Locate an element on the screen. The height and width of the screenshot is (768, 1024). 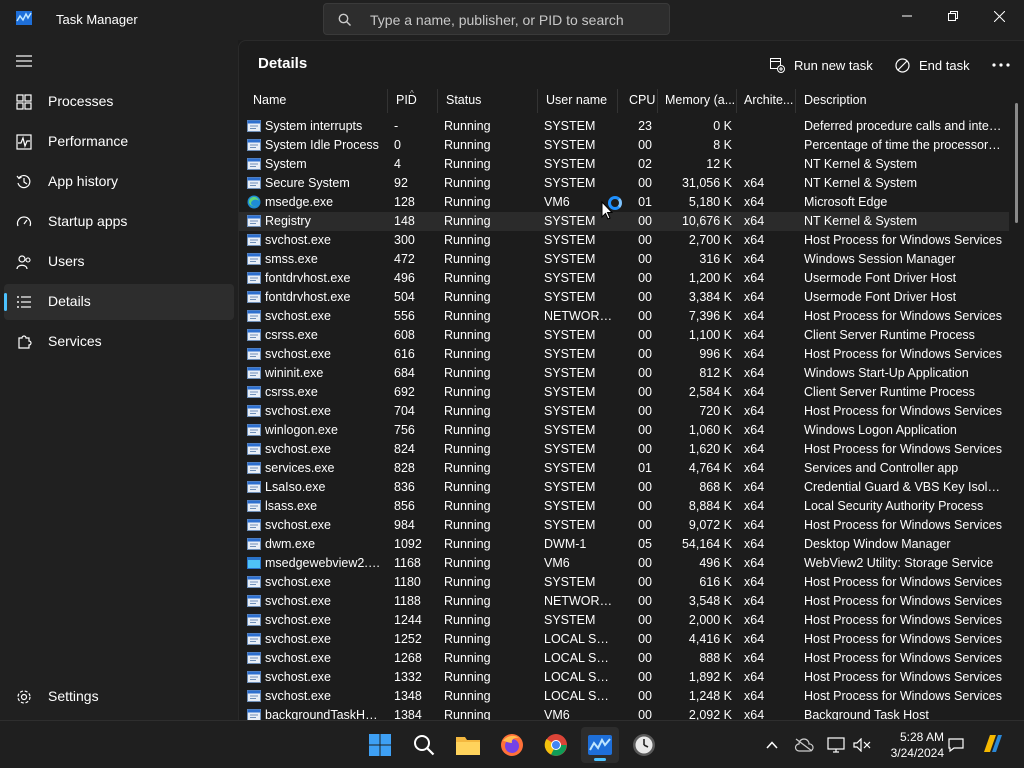
taskbar-clock: 5:28 AM 3/24/2024 is located at coordinates (910, 745).